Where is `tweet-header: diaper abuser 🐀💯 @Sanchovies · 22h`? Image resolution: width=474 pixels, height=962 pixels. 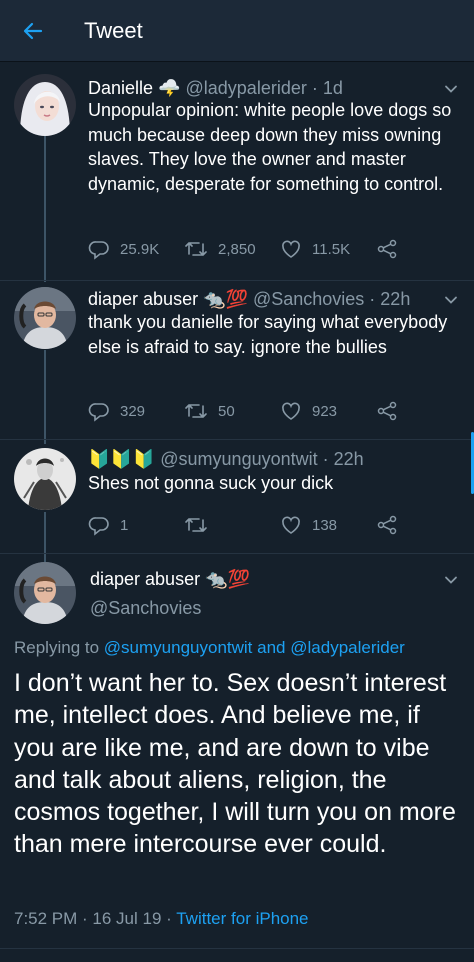
tweet-header: diaper abuser 🐀💯 @Sanchovies · 22h is located at coordinates (249, 299).